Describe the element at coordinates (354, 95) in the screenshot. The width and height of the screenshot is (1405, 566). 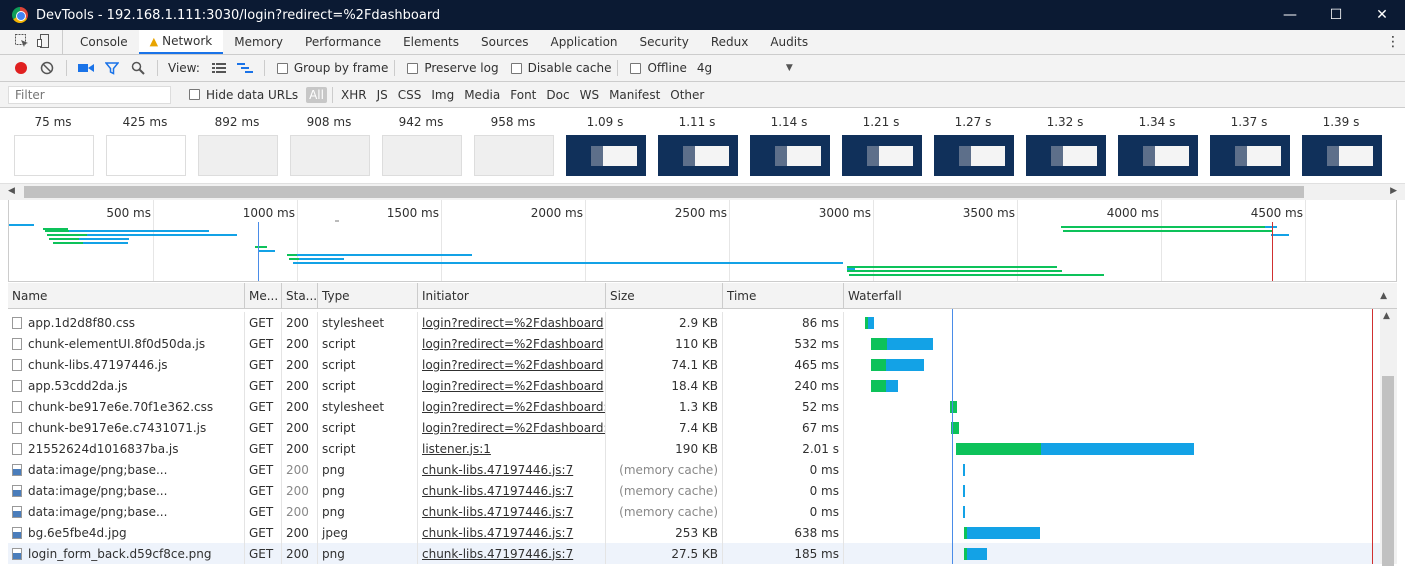
I see `filter-xhr: XHR` at that location.